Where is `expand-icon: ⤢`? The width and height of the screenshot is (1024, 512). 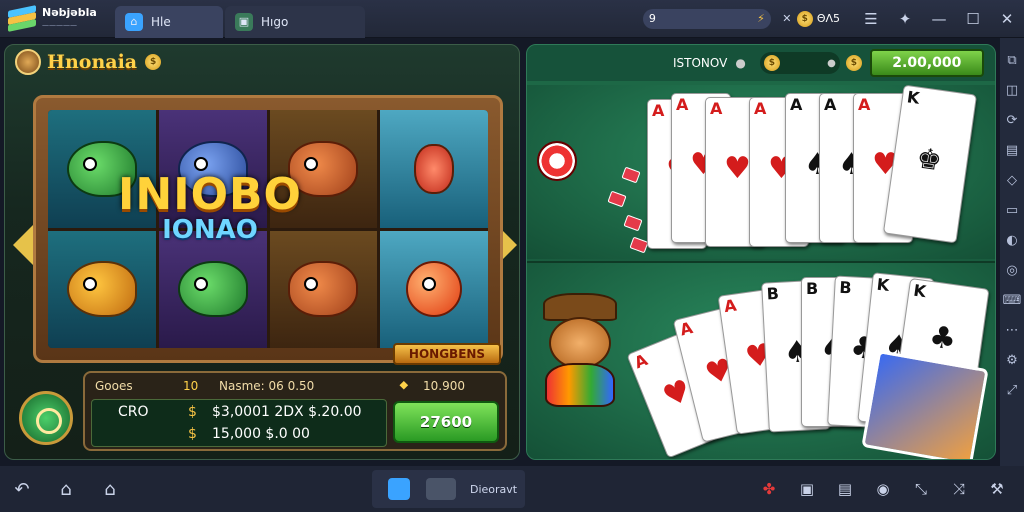
expand-icon: ⤢ is located at coordinates (1012, 390).